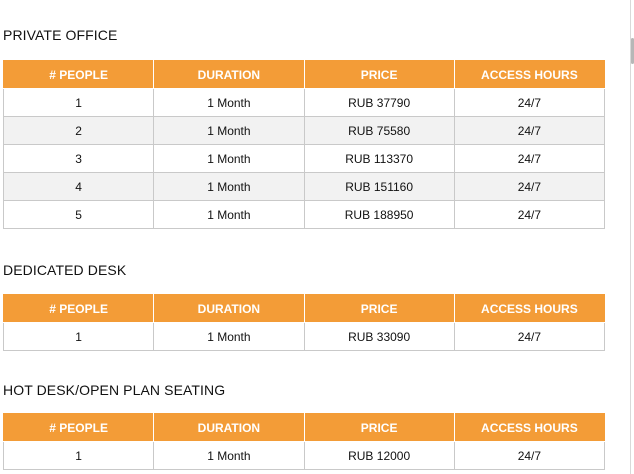  I want to click on cell-price: RUB 151160, so click(379, 186).